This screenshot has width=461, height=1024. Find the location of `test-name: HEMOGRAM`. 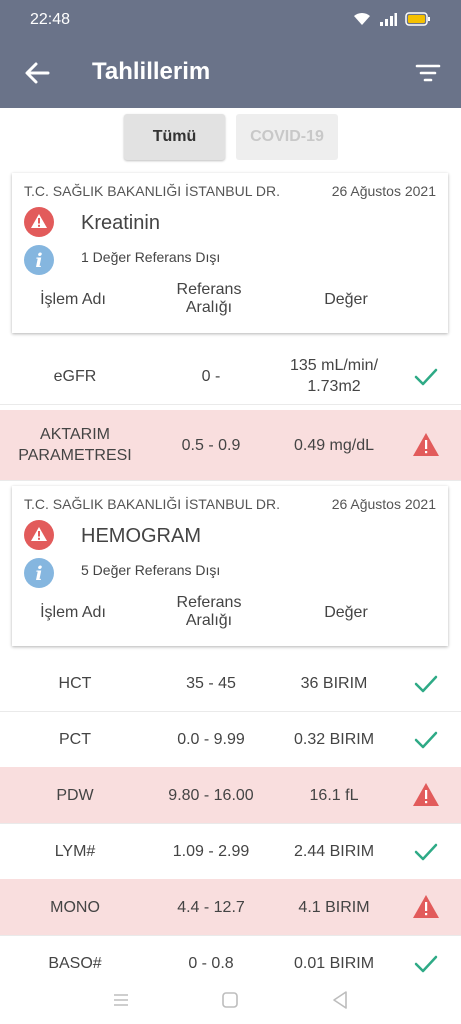

test-name: HEMOGRAM is located at coordinates (141, 536).